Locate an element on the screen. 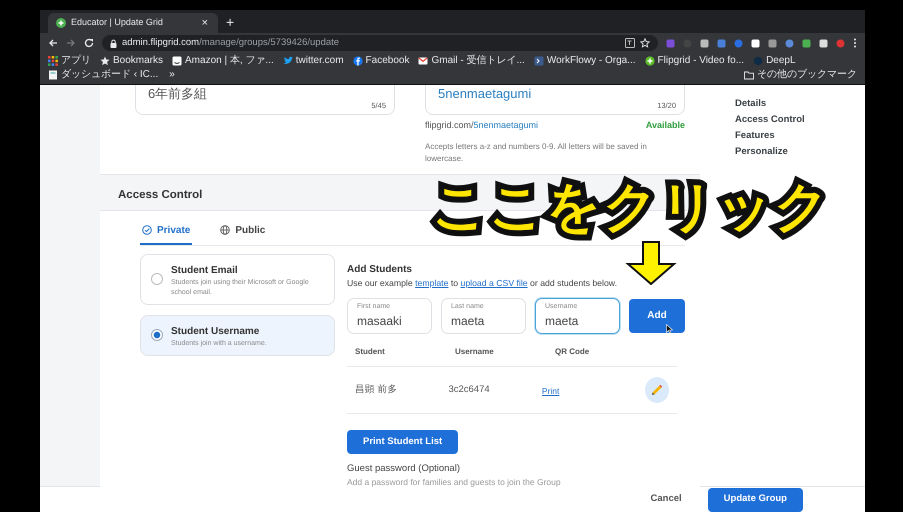 This screenshot has height=512, width=903. column-header: Student is located at coordinates (370, 352).